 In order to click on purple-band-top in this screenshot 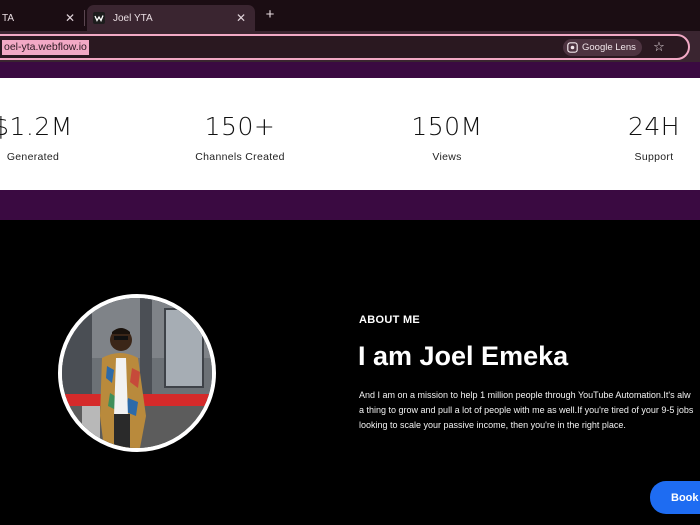, I will do `click(350, 70)`.